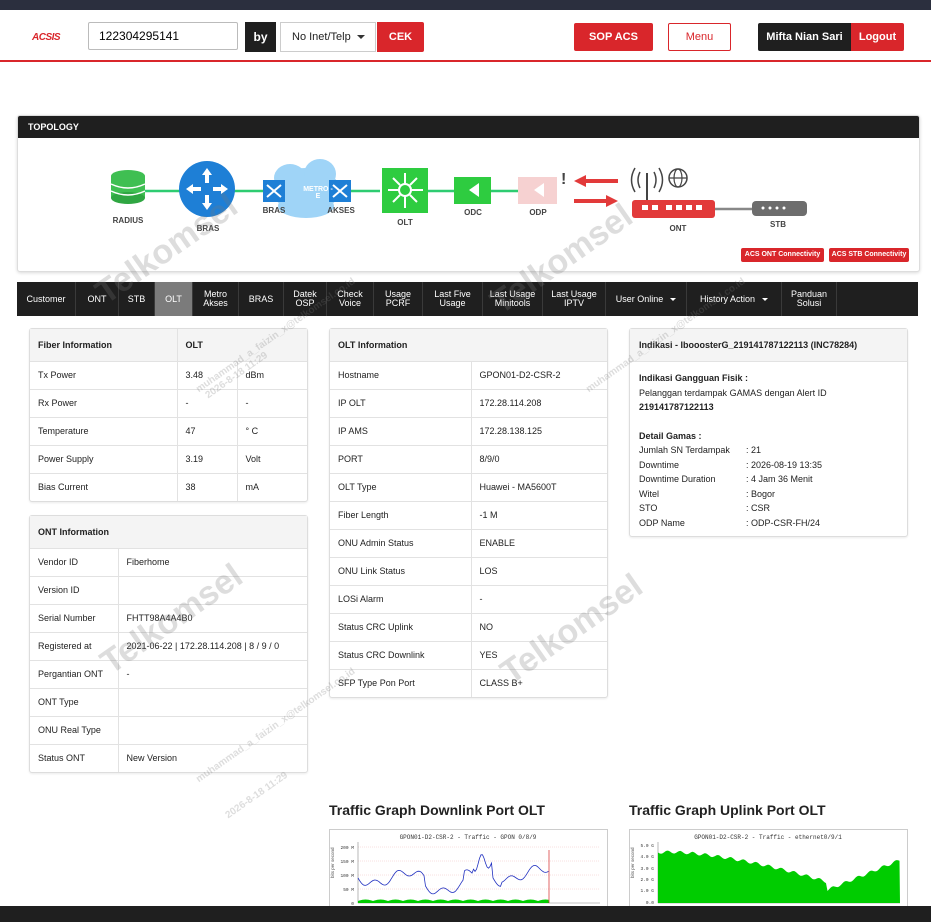  What do you see at coordinates (647, 846) in the screenshot?
I see `up-tick: 5.0 G` at bounding box center [647, 846].